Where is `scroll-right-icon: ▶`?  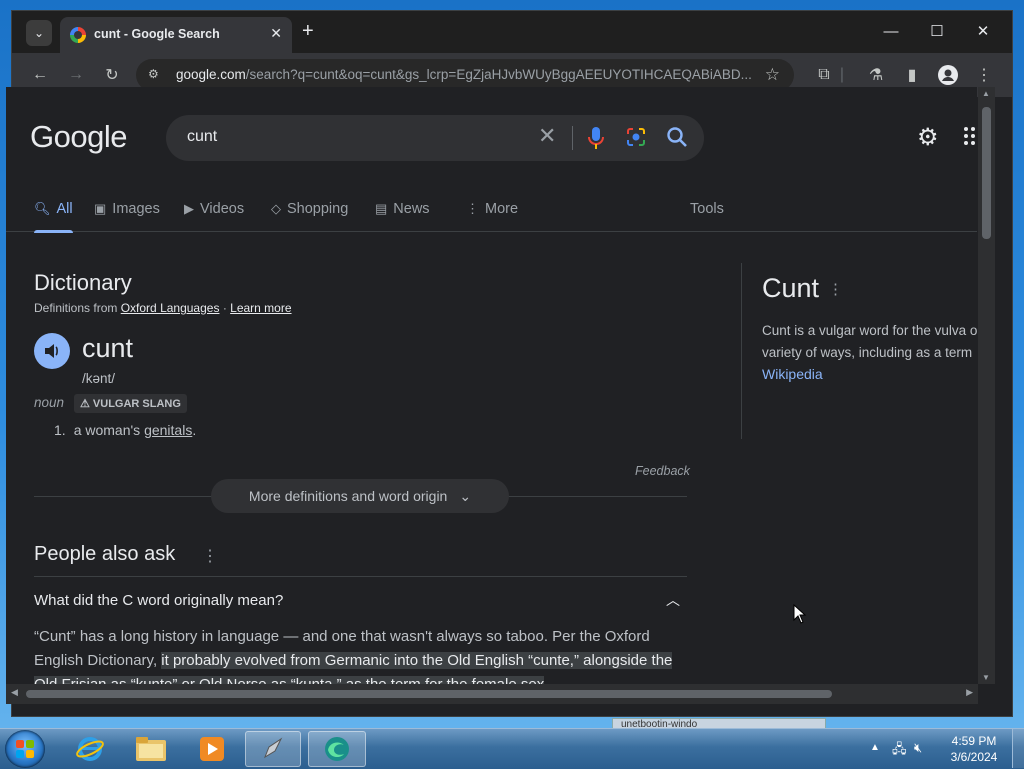
scroll-right-icon: ▶ is located at coordinates (969, 692).